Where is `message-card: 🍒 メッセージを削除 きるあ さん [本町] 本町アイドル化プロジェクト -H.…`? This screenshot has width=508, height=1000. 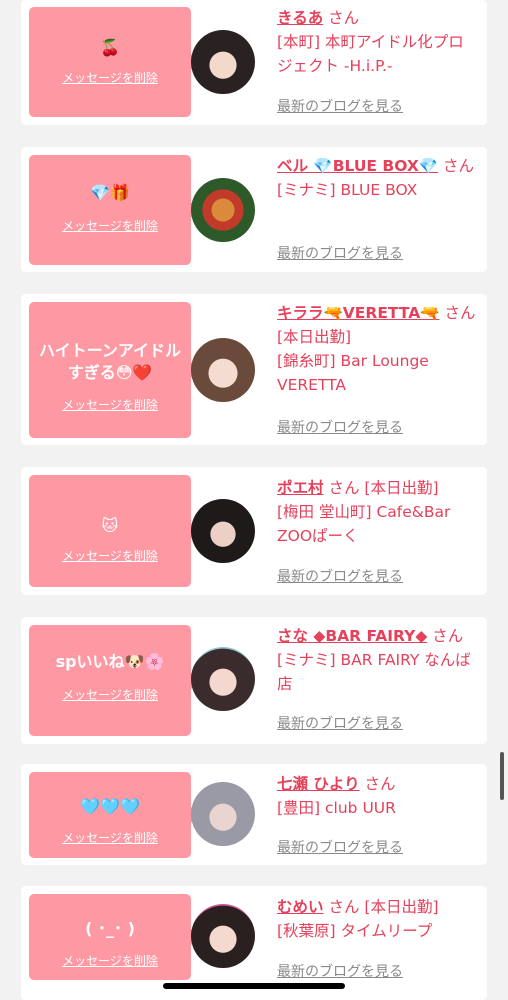 message-card: 🍒 メッセージを削除 きるあ さん [本町] 本町アイドル化プロジェクト -H.… is located at coordinates (254, 62).